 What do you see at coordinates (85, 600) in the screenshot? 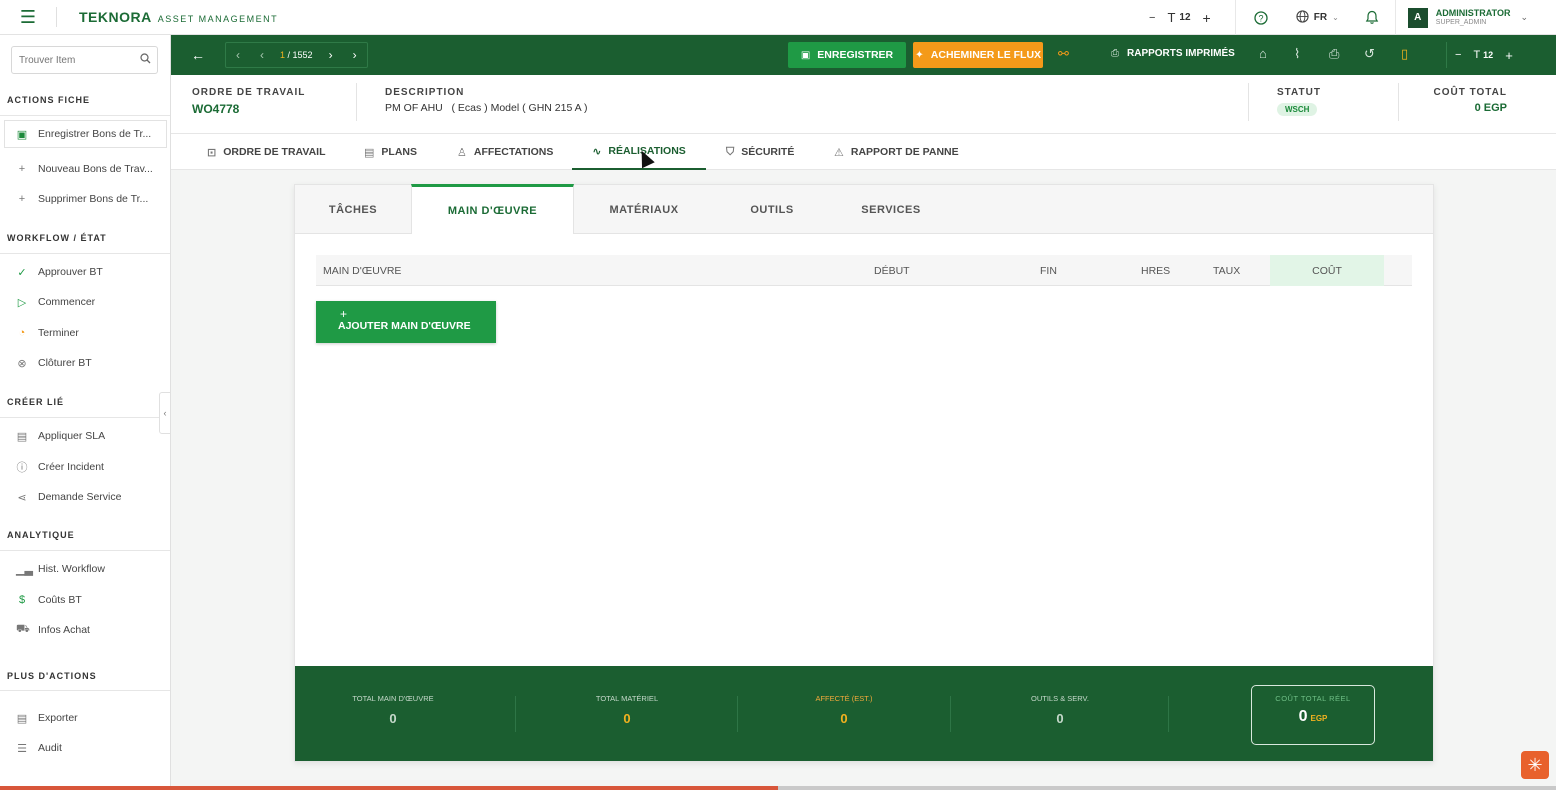
I see `sidebar-item-costs: $ Coûts BT` at bounding box center [85, 600].